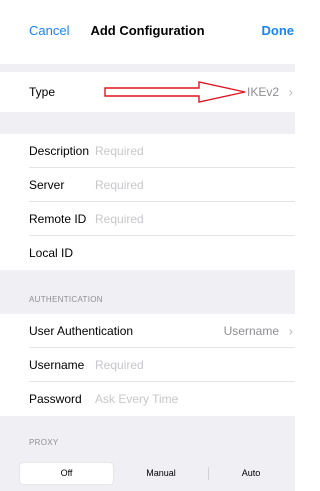 The image size is (320, 491). What do you see at coordinates (47, 185) in the screenshot?
I see `server-label: Server` at bounding box center [47, 185].